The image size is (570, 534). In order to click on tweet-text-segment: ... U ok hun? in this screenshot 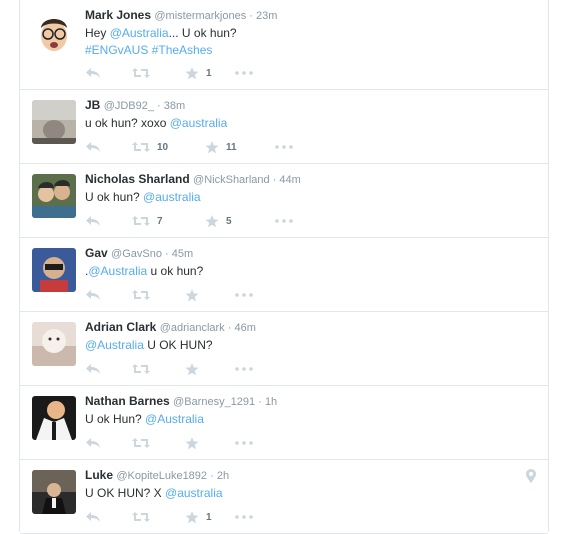, I will do `click(202, 33)`.